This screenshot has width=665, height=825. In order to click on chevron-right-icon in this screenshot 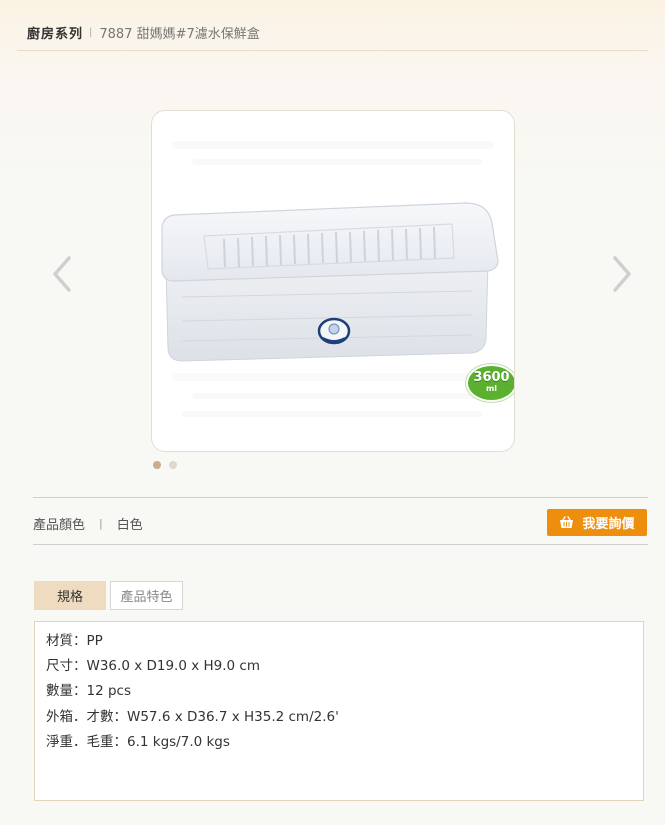, I will do `click(622, 274)`.